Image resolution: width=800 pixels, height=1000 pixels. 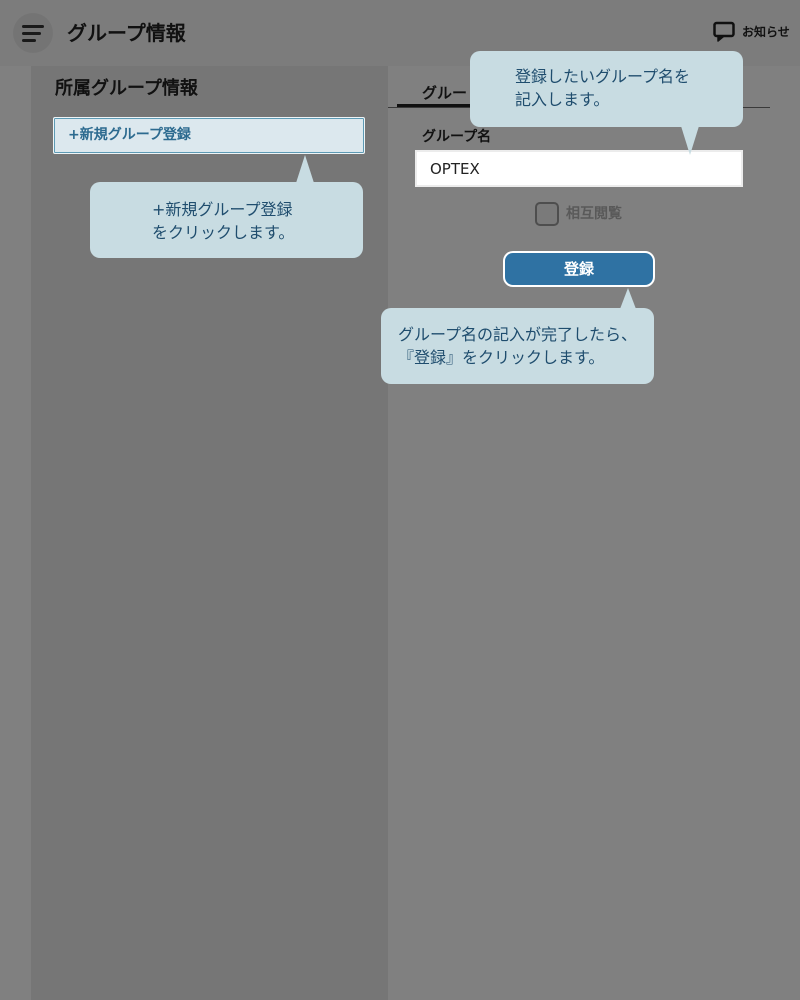 I want to click on group-name-input, so click(x=579, y=168).